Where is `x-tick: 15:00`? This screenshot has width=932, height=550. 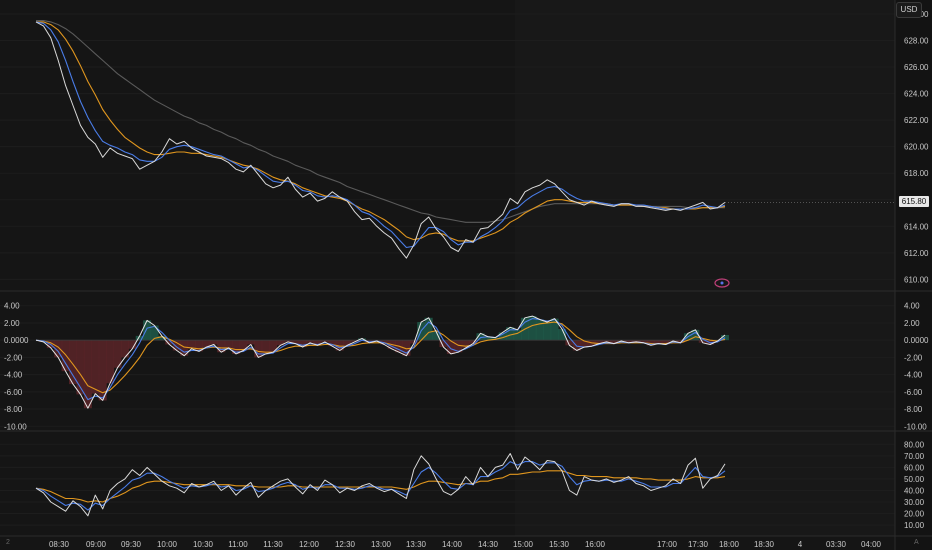 x-tick: 15:00 is located at coordinates (523, 544).